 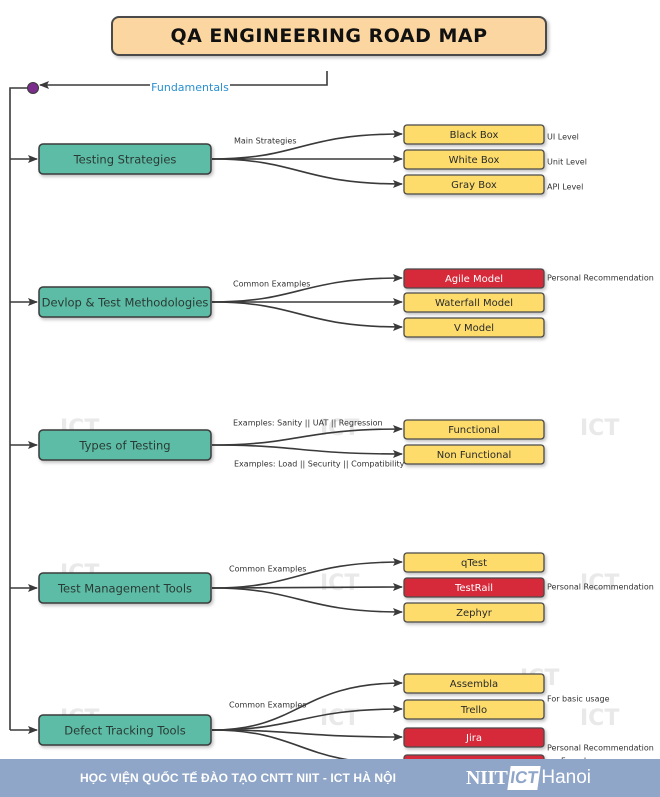 I want to click on branch-label: Main Strategies, so click(x=265, y=141).